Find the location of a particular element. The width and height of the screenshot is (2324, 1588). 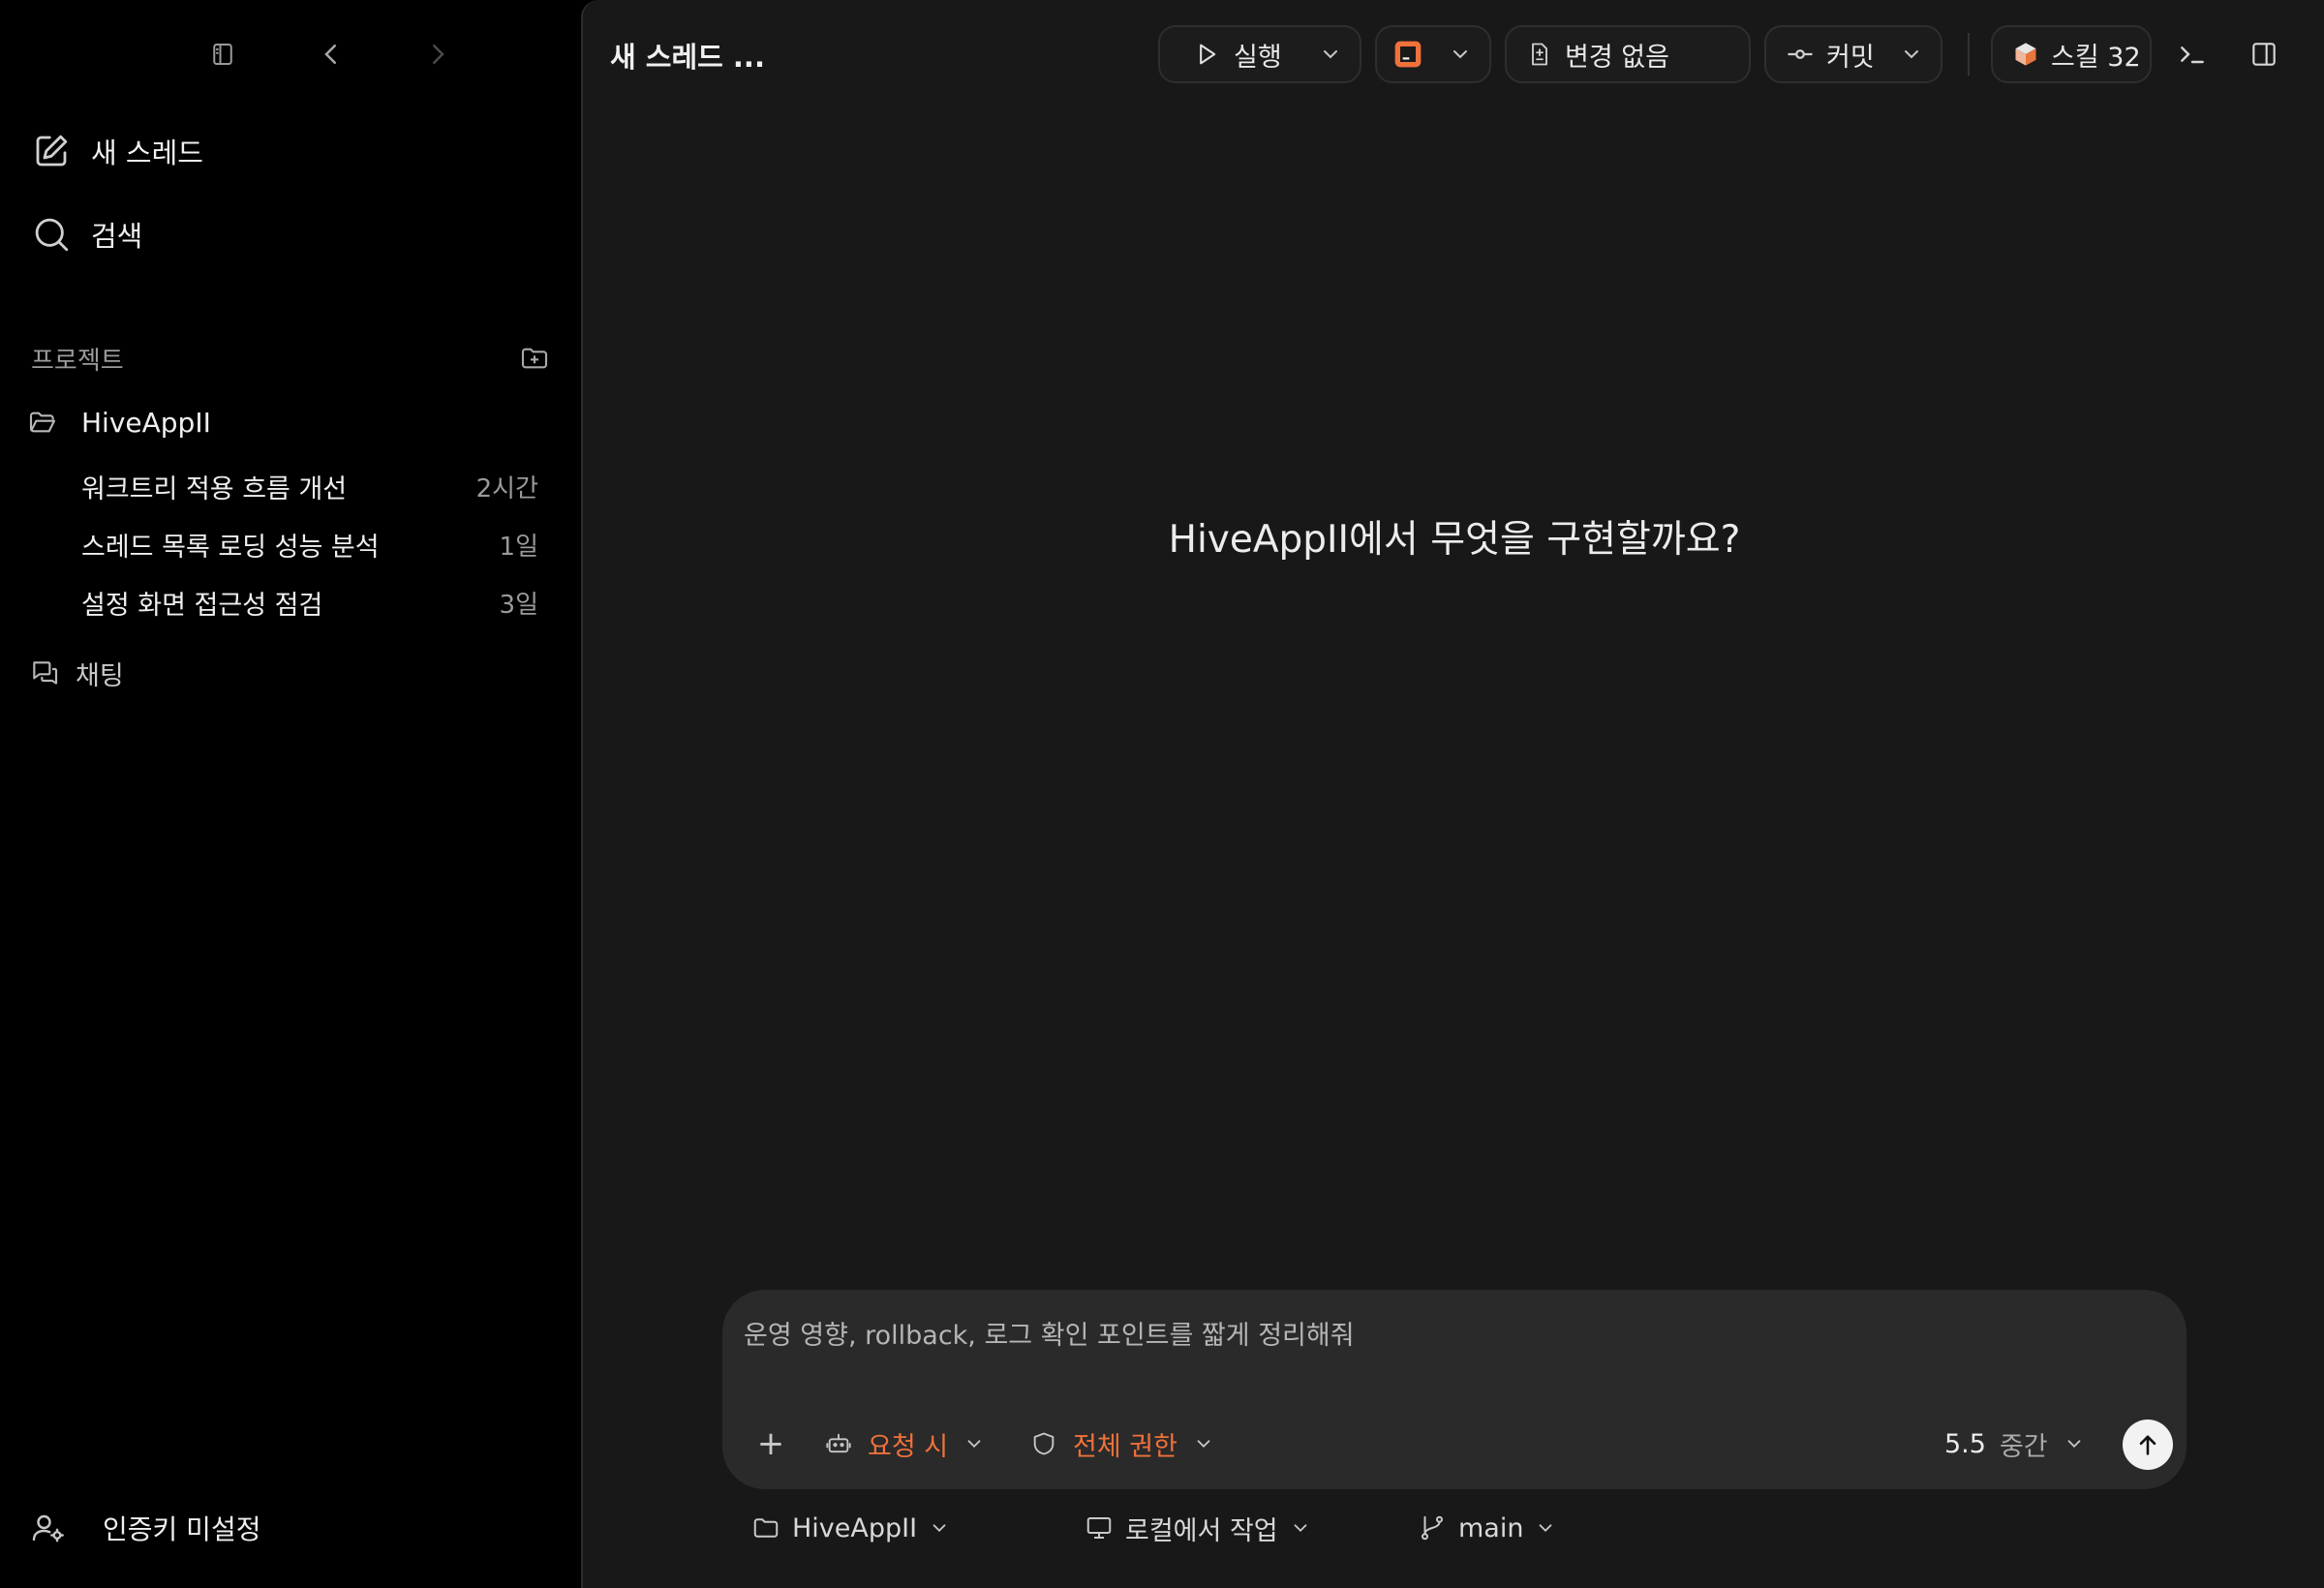

monitor-icon is located at coordinates (1099, 1528).